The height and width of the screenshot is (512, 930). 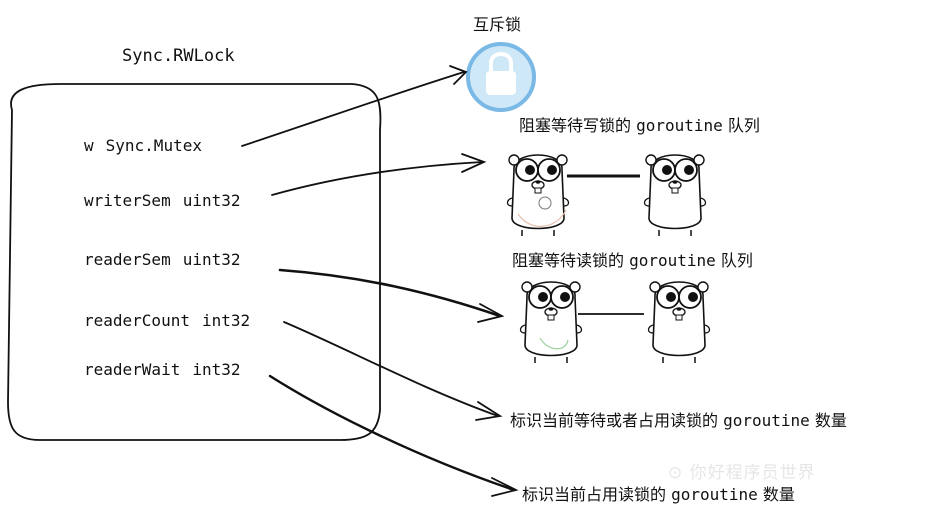 What do you see at coordinates (568, 260) in the screenshot?
I see `label-text: 阻塞等待读锁的` at bounding box center [568, 260].